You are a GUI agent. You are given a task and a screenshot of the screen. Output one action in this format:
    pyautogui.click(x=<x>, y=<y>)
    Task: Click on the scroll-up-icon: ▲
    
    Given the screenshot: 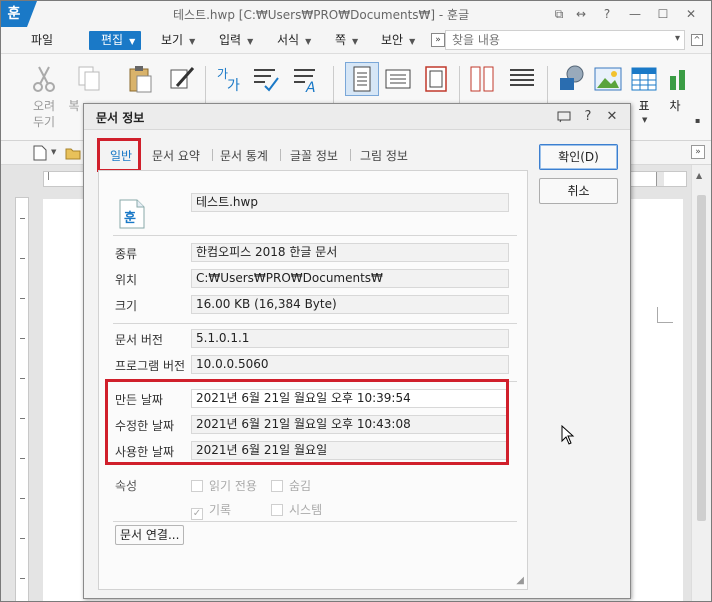 What is the action you would take?
    pyautogui.click(x=699, y=175)
    